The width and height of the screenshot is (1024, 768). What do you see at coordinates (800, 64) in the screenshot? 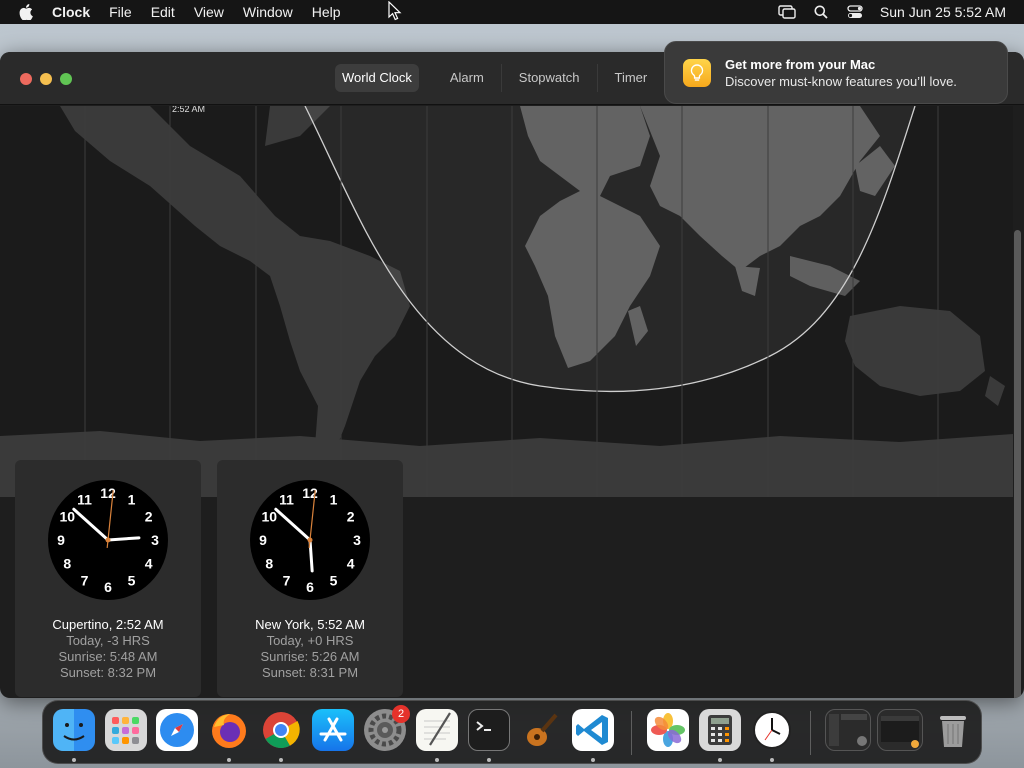
I see `notification-title: Get more from your Mac` at bounding box center [800, 64].